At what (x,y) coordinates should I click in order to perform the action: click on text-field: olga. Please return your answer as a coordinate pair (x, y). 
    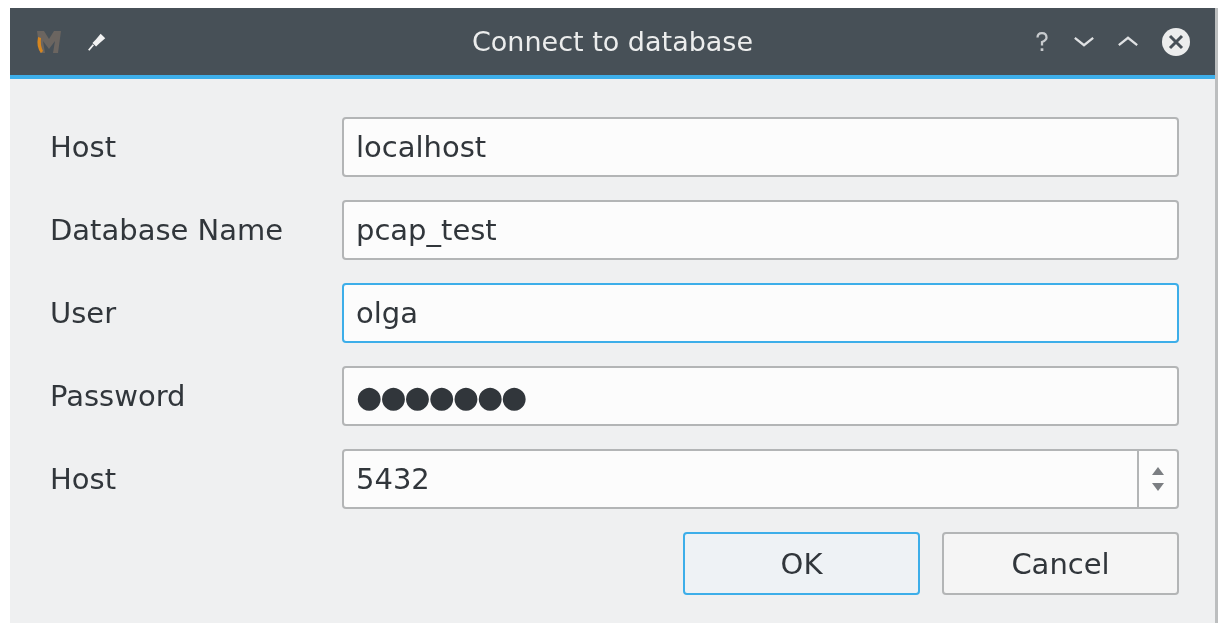
    Looking at the image, I should click on (760, 313).